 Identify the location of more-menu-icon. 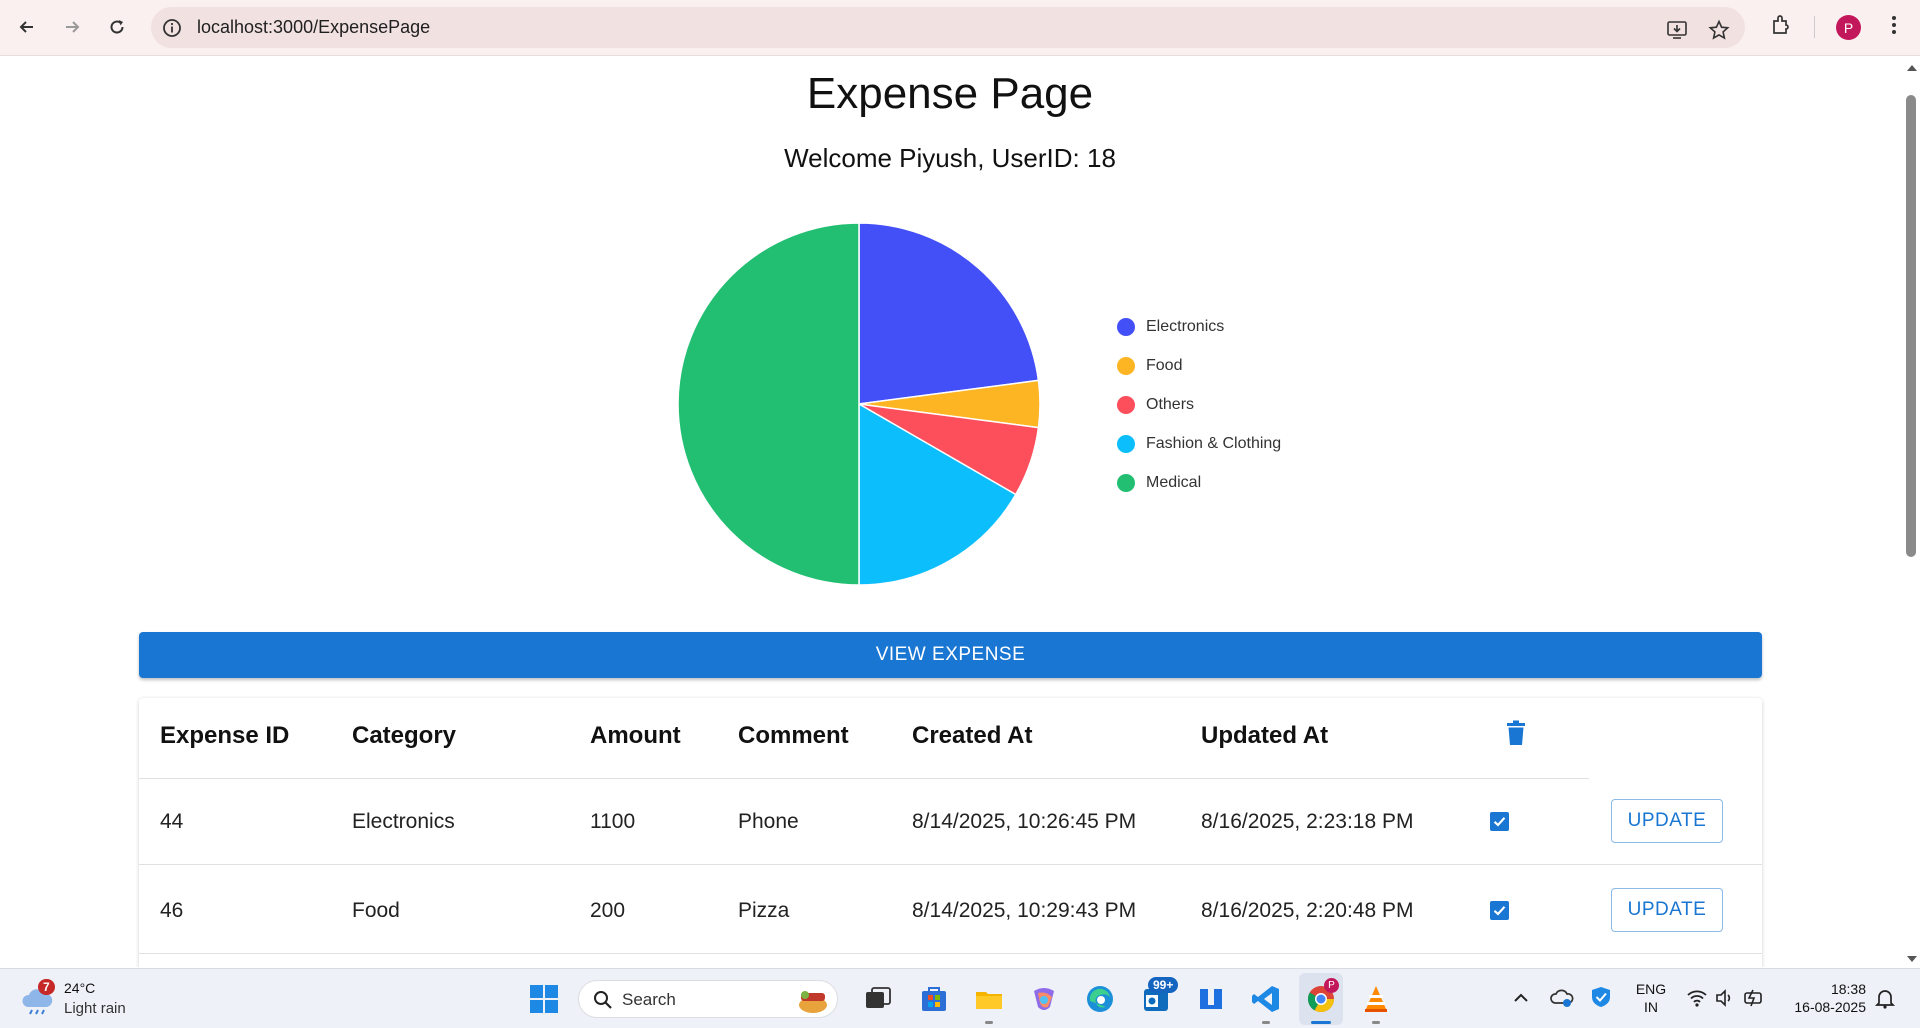
(1894, 25).